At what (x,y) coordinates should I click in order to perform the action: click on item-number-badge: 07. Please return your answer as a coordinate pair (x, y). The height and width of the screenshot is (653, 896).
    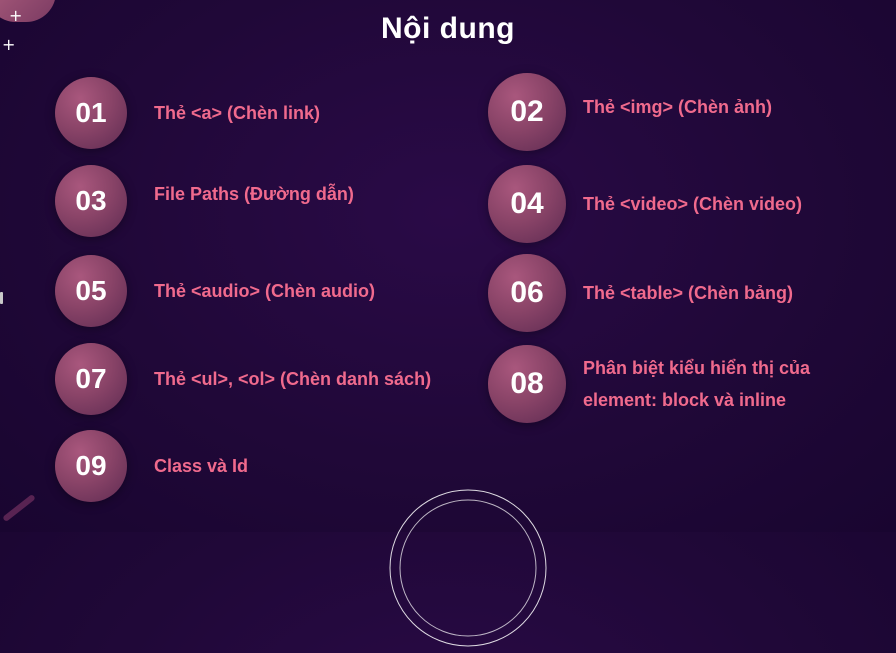
    Looking at the image, I should click on (91, 379).